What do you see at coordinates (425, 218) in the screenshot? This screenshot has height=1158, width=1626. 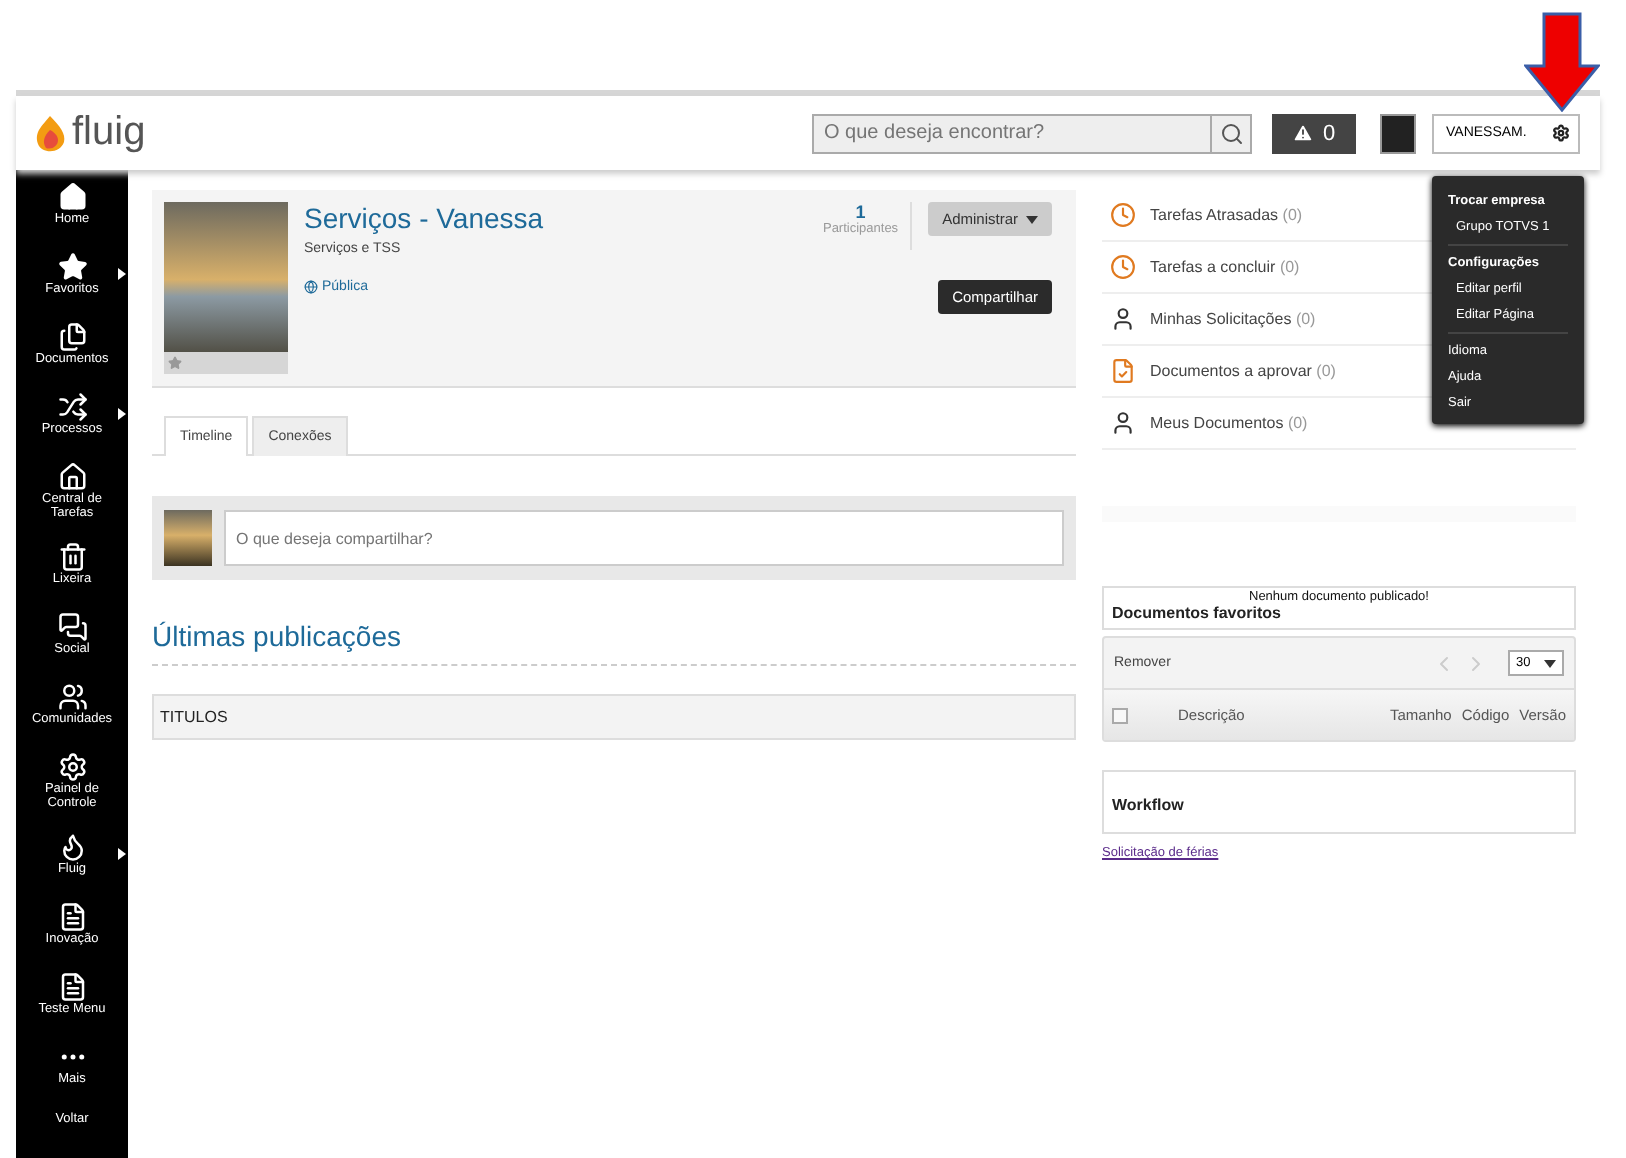 I see `community-title: Serviços - Vanessa` at bounding box center [425, 218].